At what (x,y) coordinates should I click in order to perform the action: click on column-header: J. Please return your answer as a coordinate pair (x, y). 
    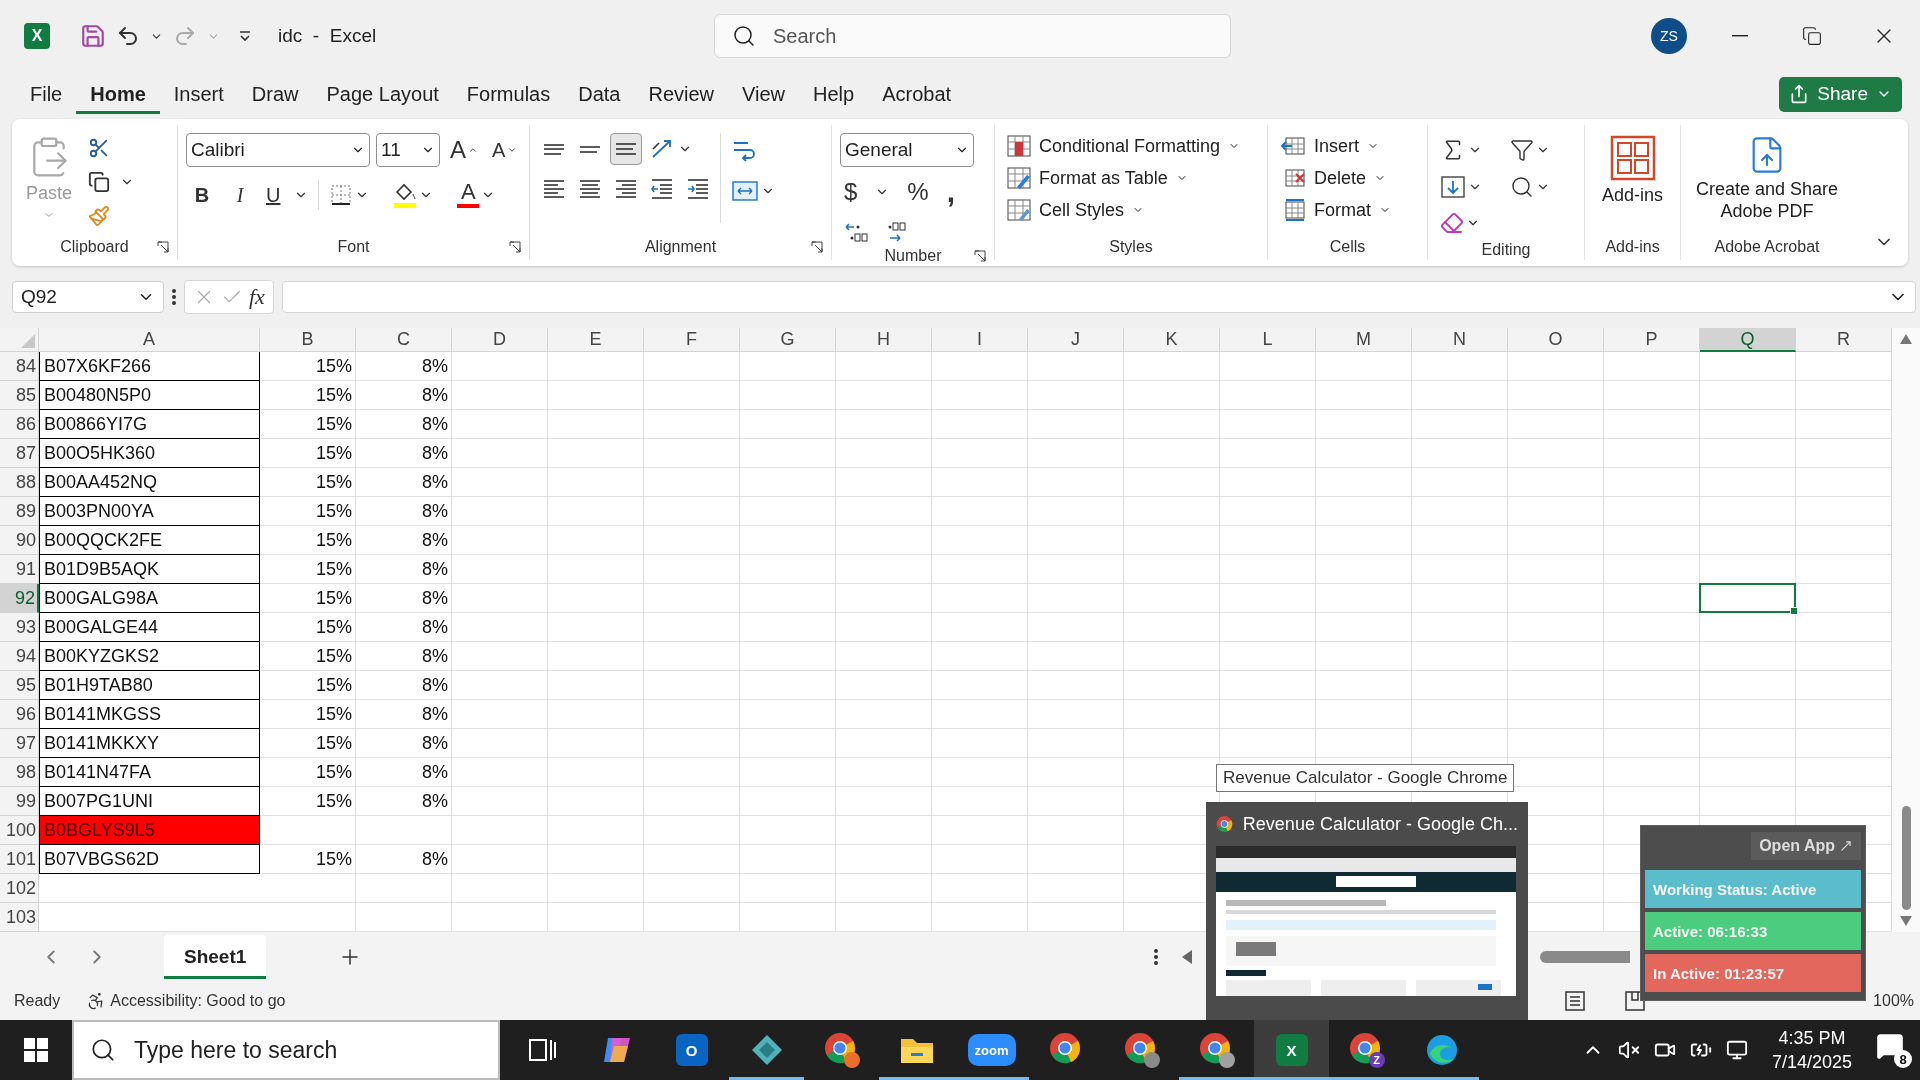
    Looking at the image, I should click on (1076, 340).